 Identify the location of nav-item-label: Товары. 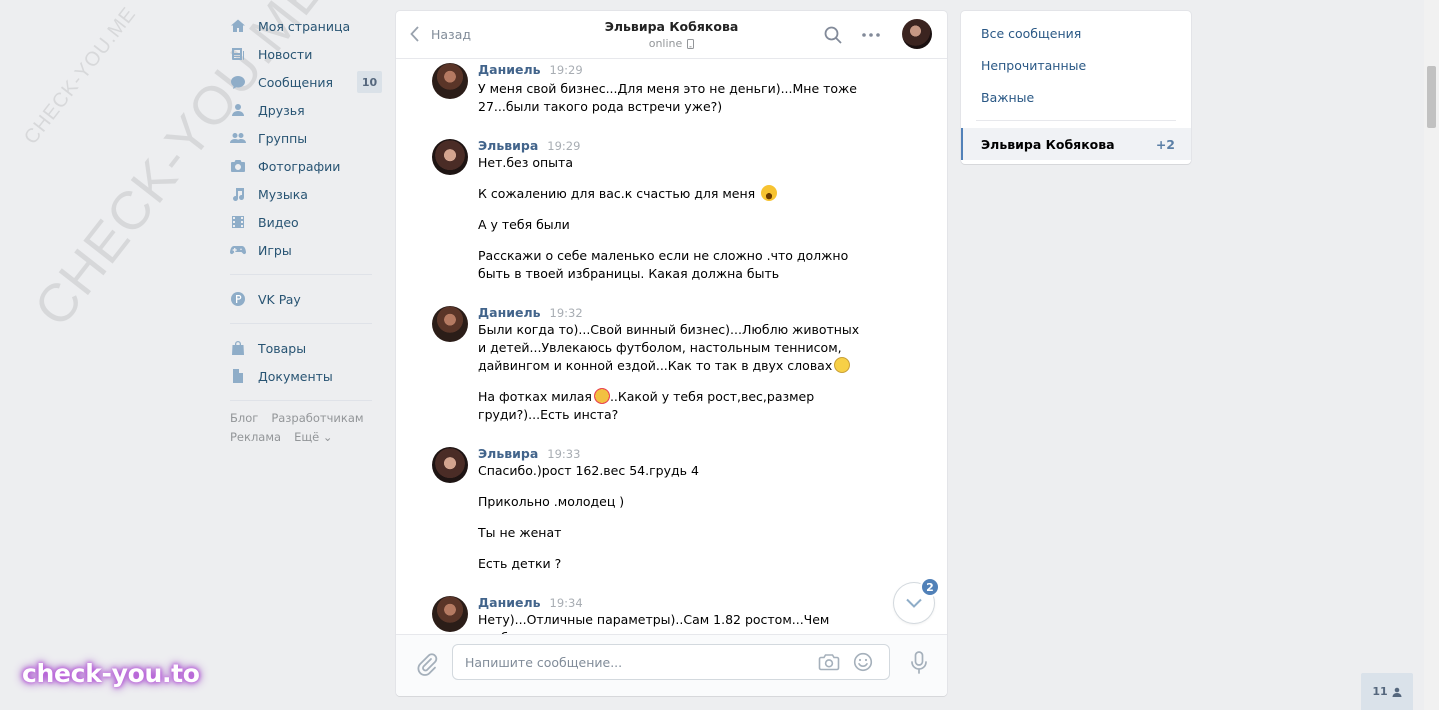
(282, 348).